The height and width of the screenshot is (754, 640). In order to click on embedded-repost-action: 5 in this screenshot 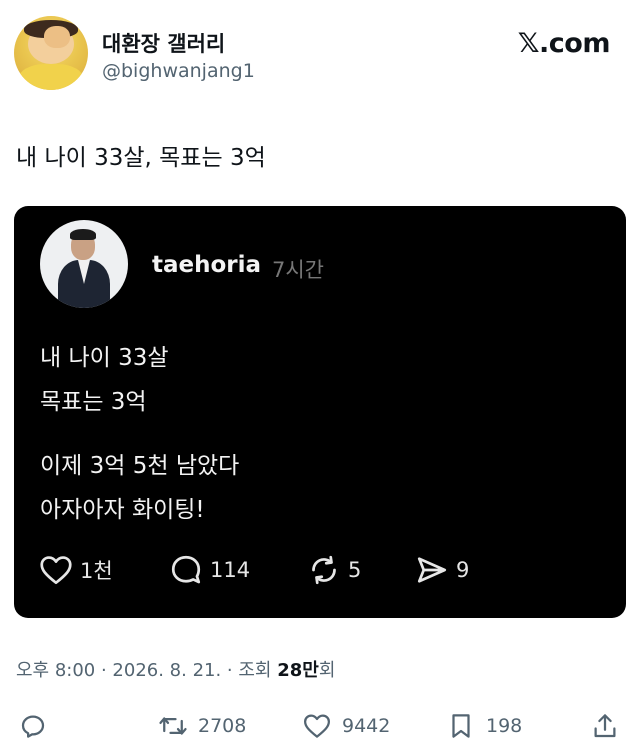, I will do `click(333, 570)`.